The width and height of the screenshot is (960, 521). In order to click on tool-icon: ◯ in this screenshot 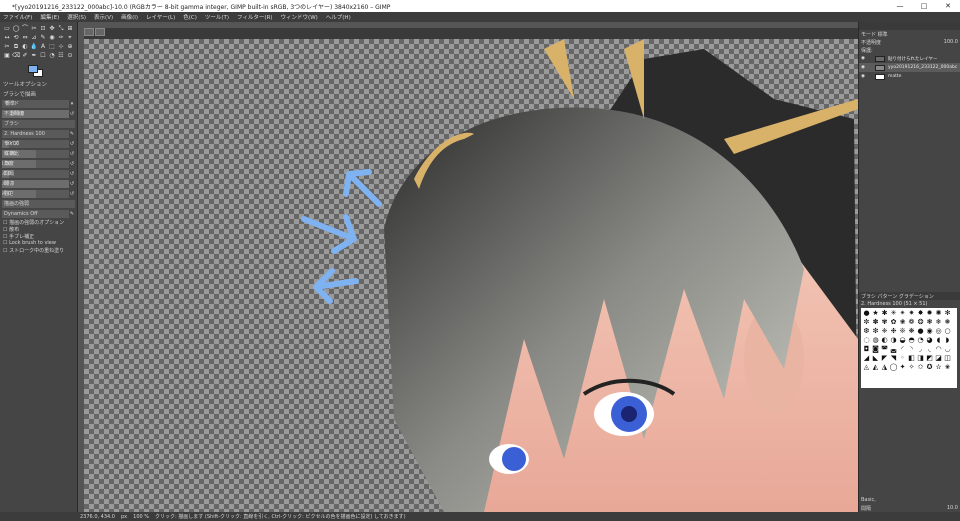, I will do `click(16, 29)`.